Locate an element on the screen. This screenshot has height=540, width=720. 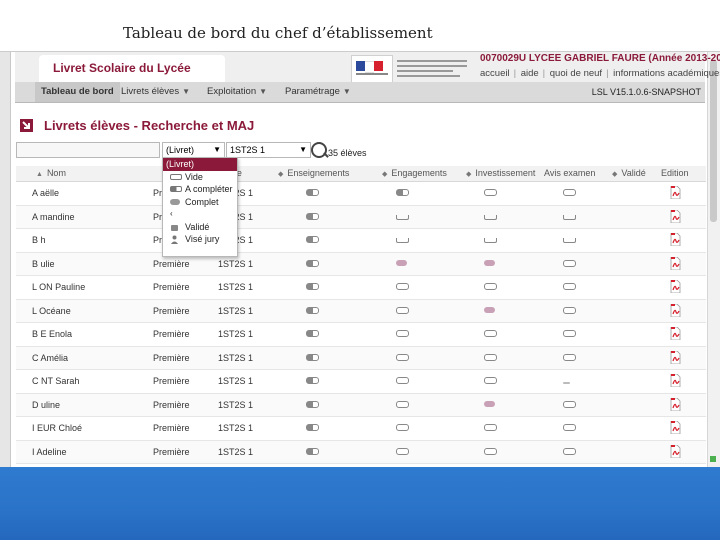
link-quoi-de-neuf: quoi de neuf is located at coordinates (576, 73).